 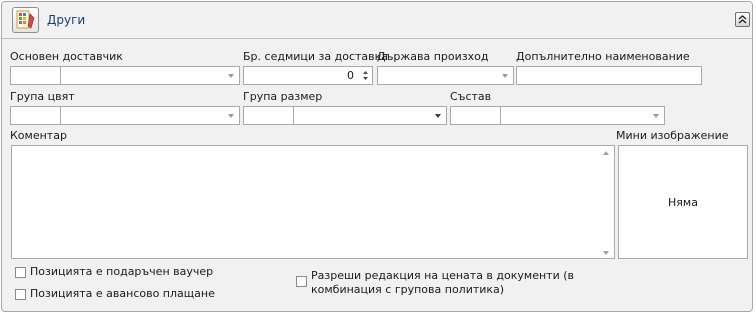 I want to click on main-supplier-label: Основен доставчик, so click(x=66, y=56).